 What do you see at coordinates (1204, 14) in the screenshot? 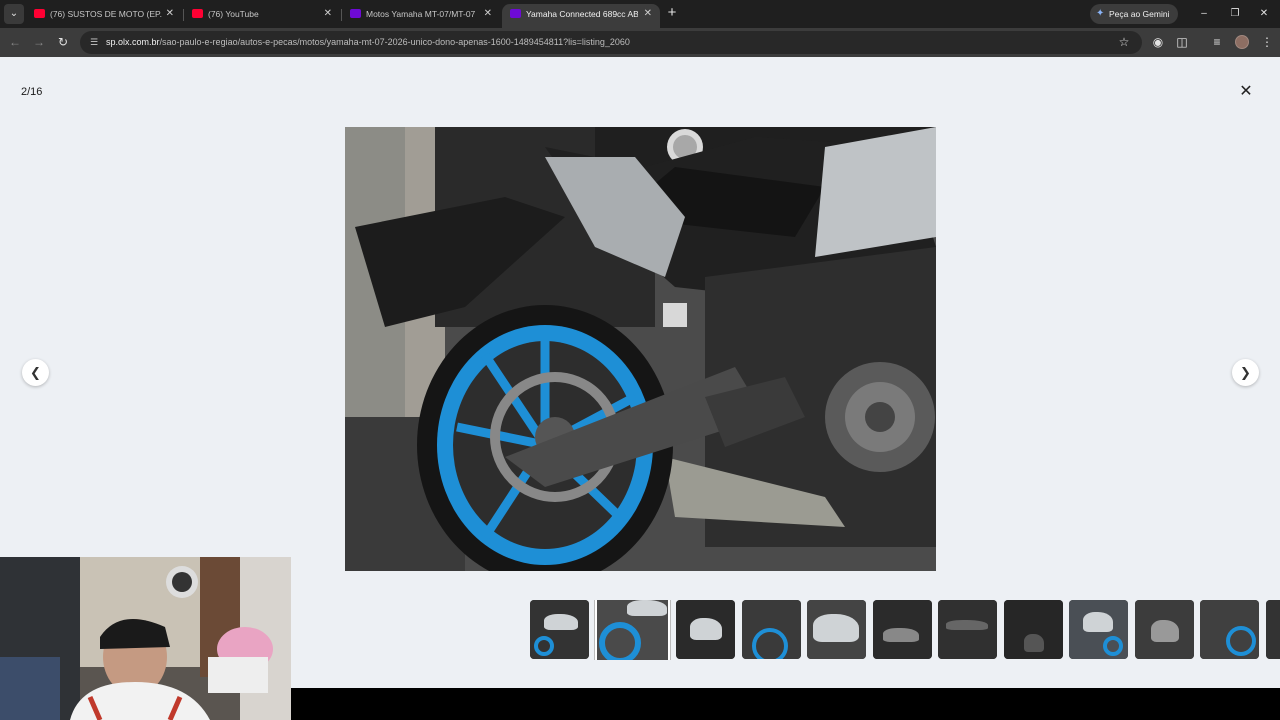
I see `minimize-icon: –` at bounding box center [1204, 14].